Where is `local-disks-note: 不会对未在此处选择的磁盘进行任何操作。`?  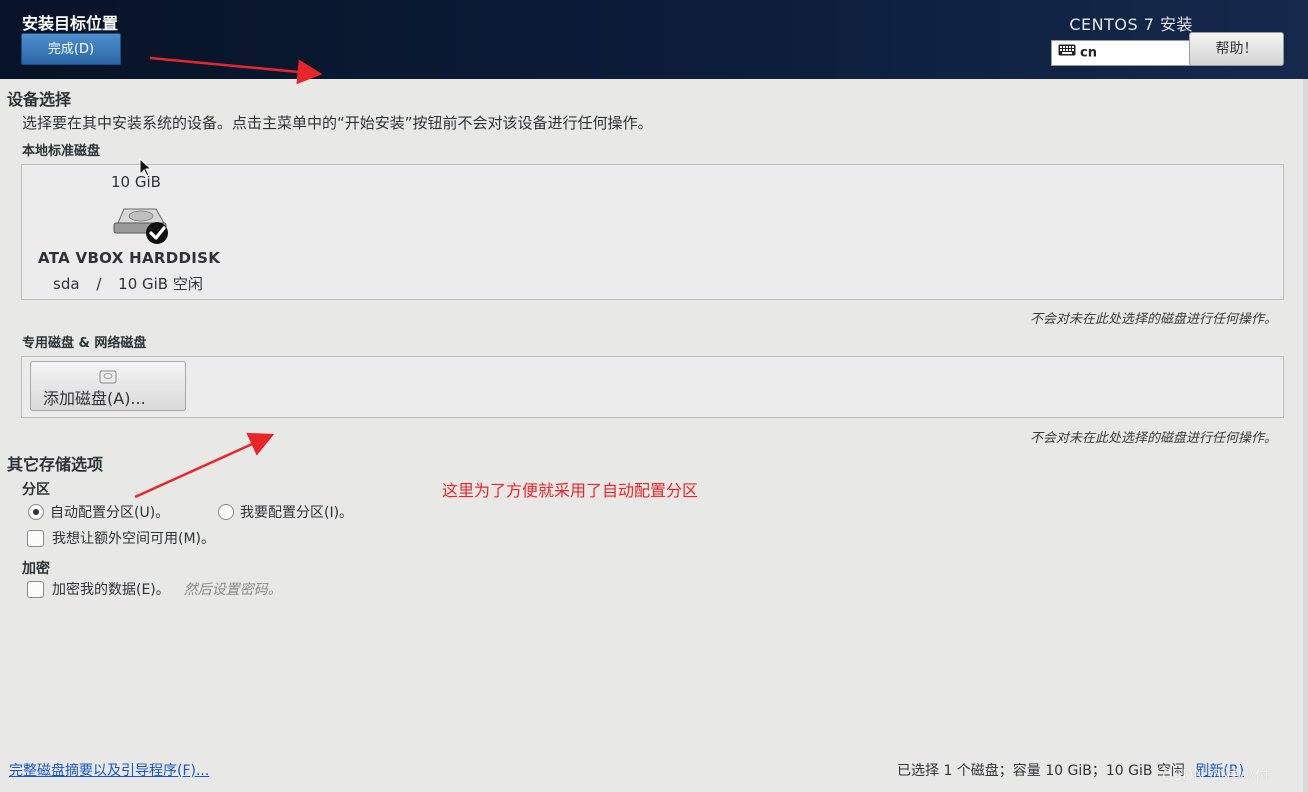
local-disks-note: 不会对未在此处选择的磁盘进行任何操作。 is located at coordinates (1153, 319).